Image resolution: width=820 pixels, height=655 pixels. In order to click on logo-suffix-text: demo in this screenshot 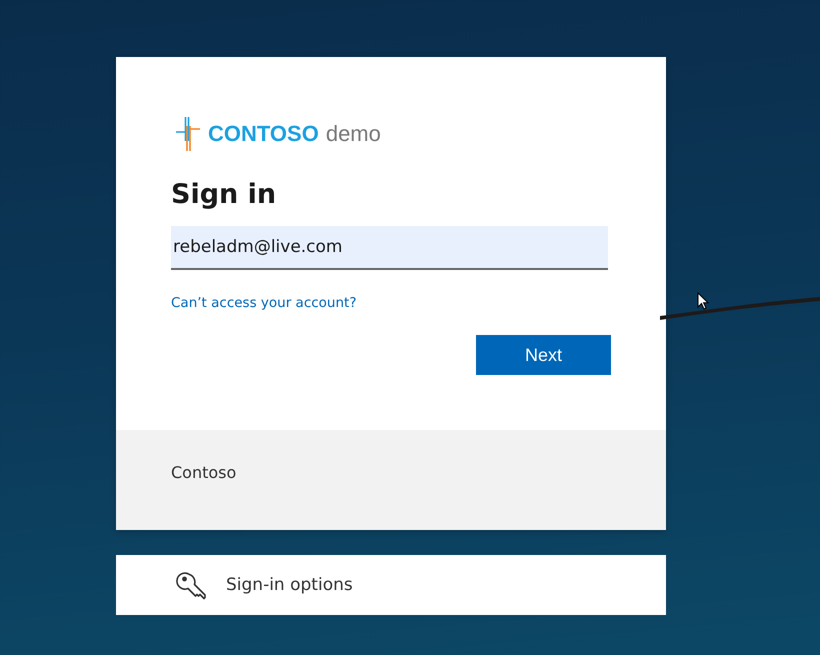, I will do `click(353, 134)`.